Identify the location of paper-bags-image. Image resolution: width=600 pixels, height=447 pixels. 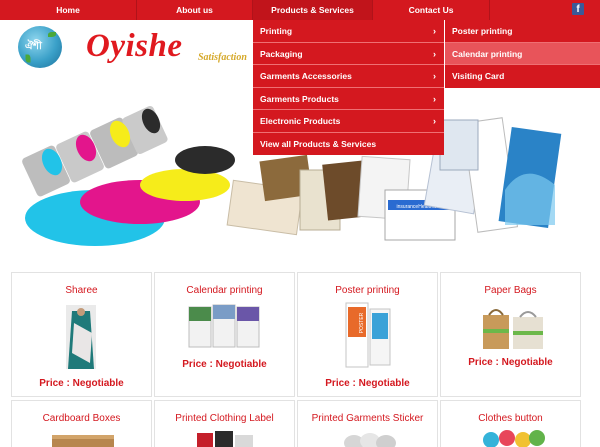
(513, 329).